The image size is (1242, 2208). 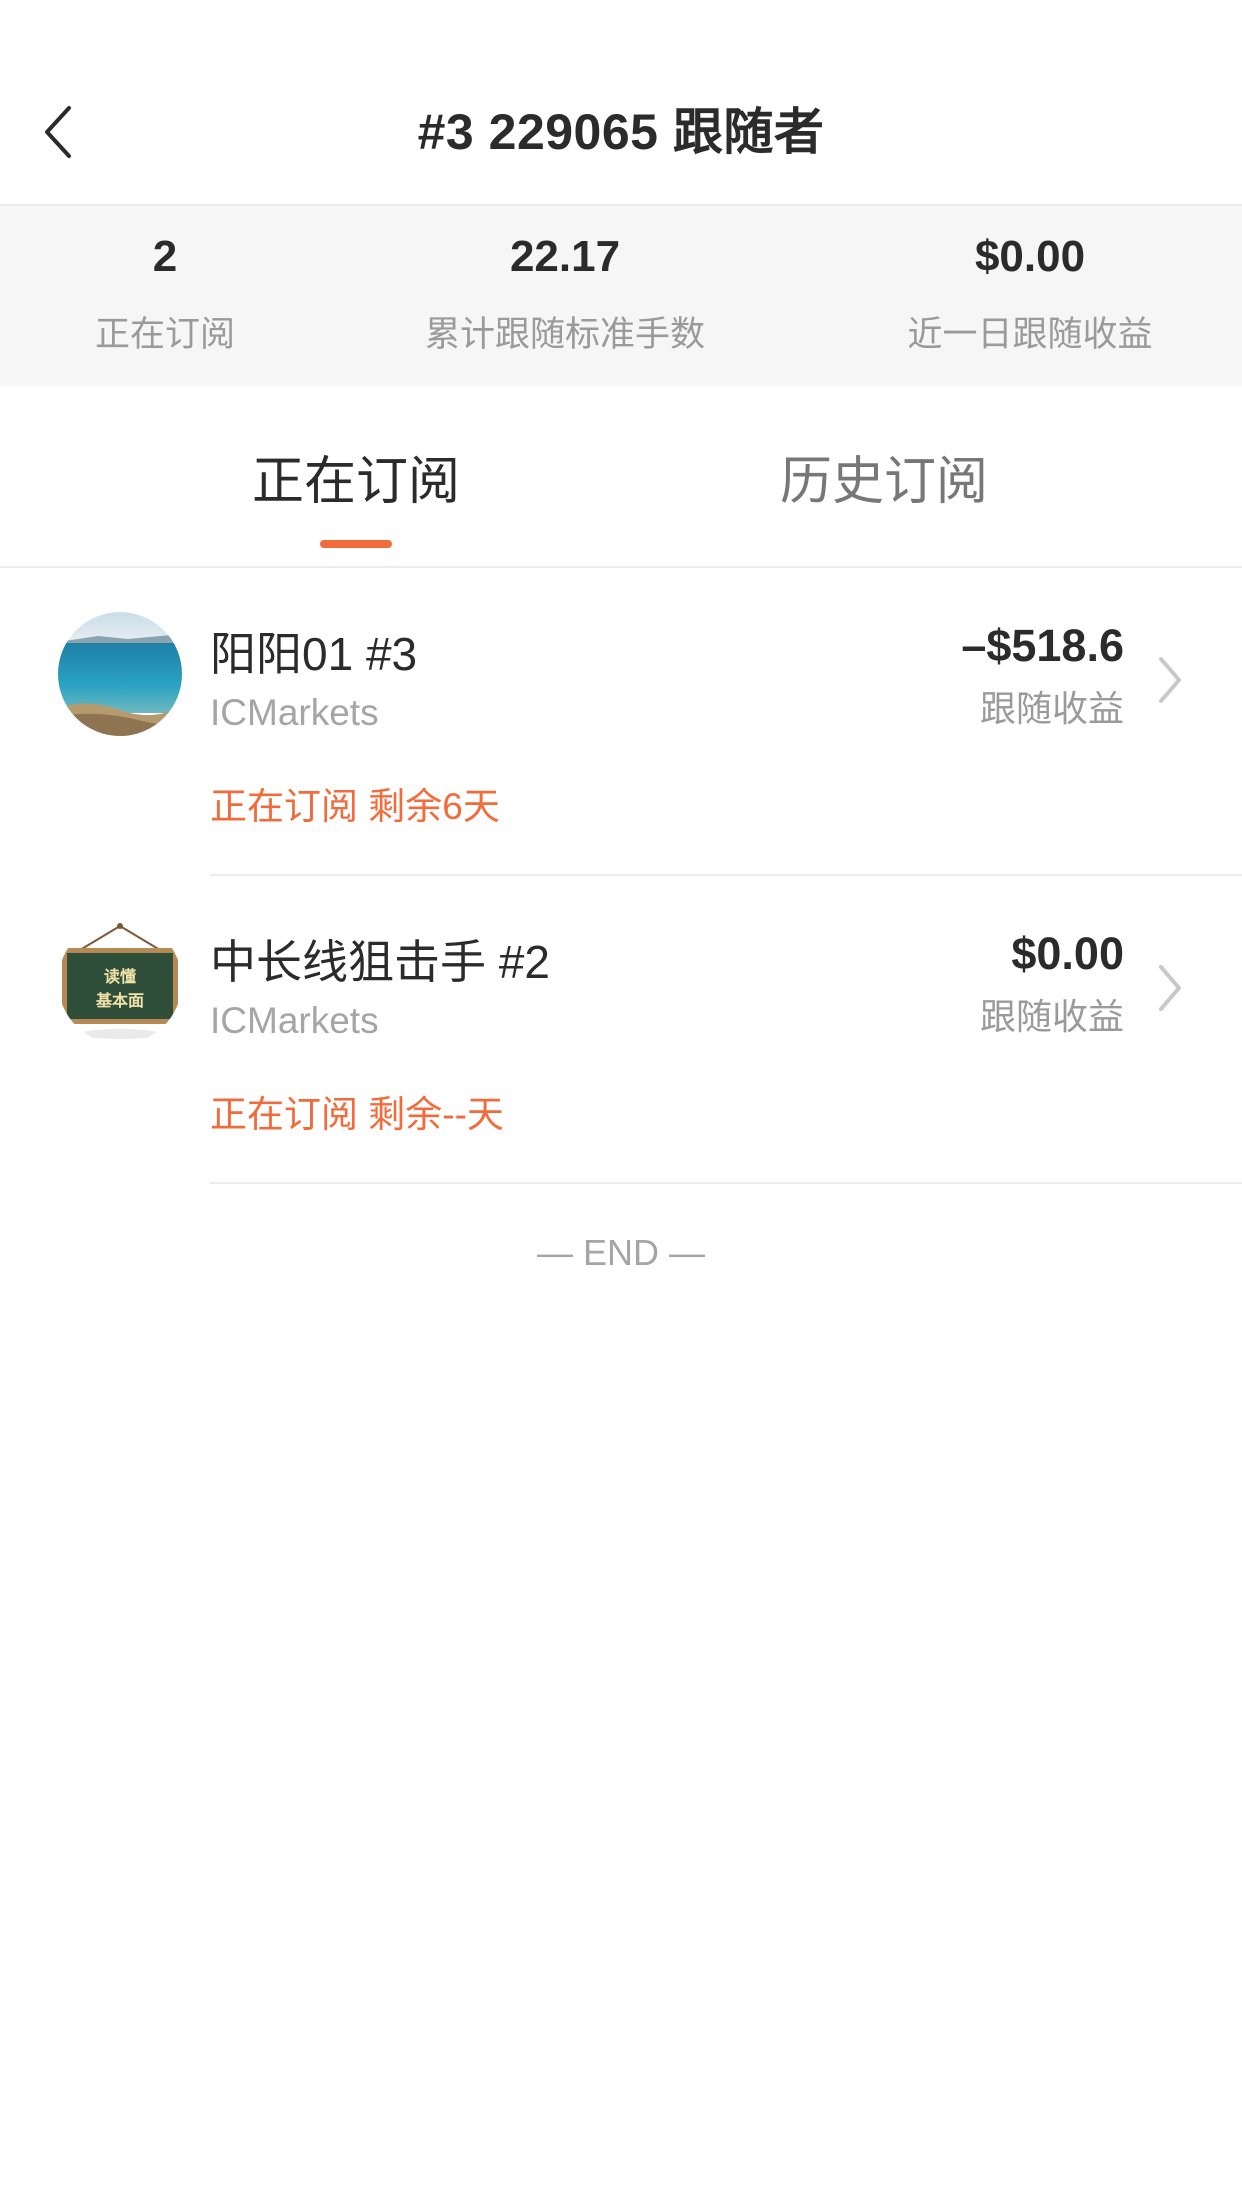 I want to click on stat-label: 正在订阅, so click(x=164, y=334).